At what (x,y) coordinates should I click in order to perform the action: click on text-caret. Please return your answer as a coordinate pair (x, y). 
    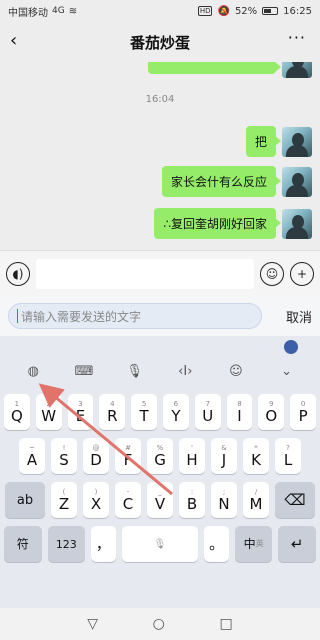
    Looking at the image, I should click on (17, 316).